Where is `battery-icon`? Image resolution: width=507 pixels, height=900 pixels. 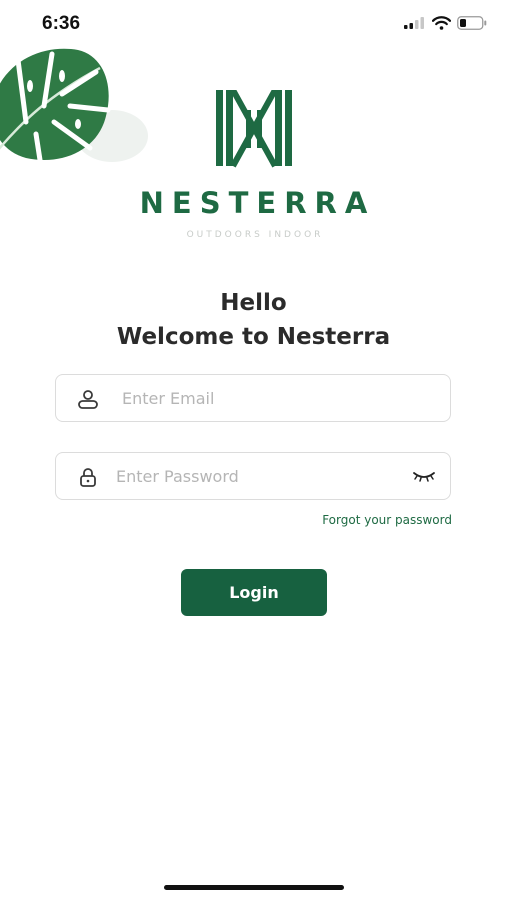 battery-icon is located at coordinates (472, 23).